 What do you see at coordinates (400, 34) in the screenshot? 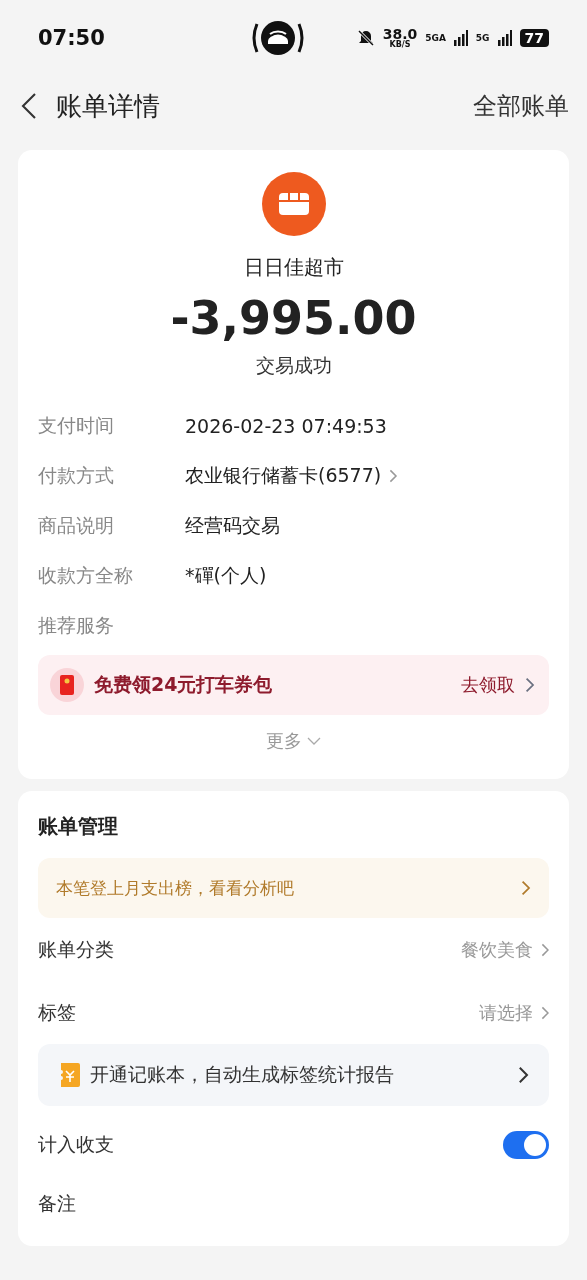
I see `network-speed: 38.0` at bounding box center [400, 34].